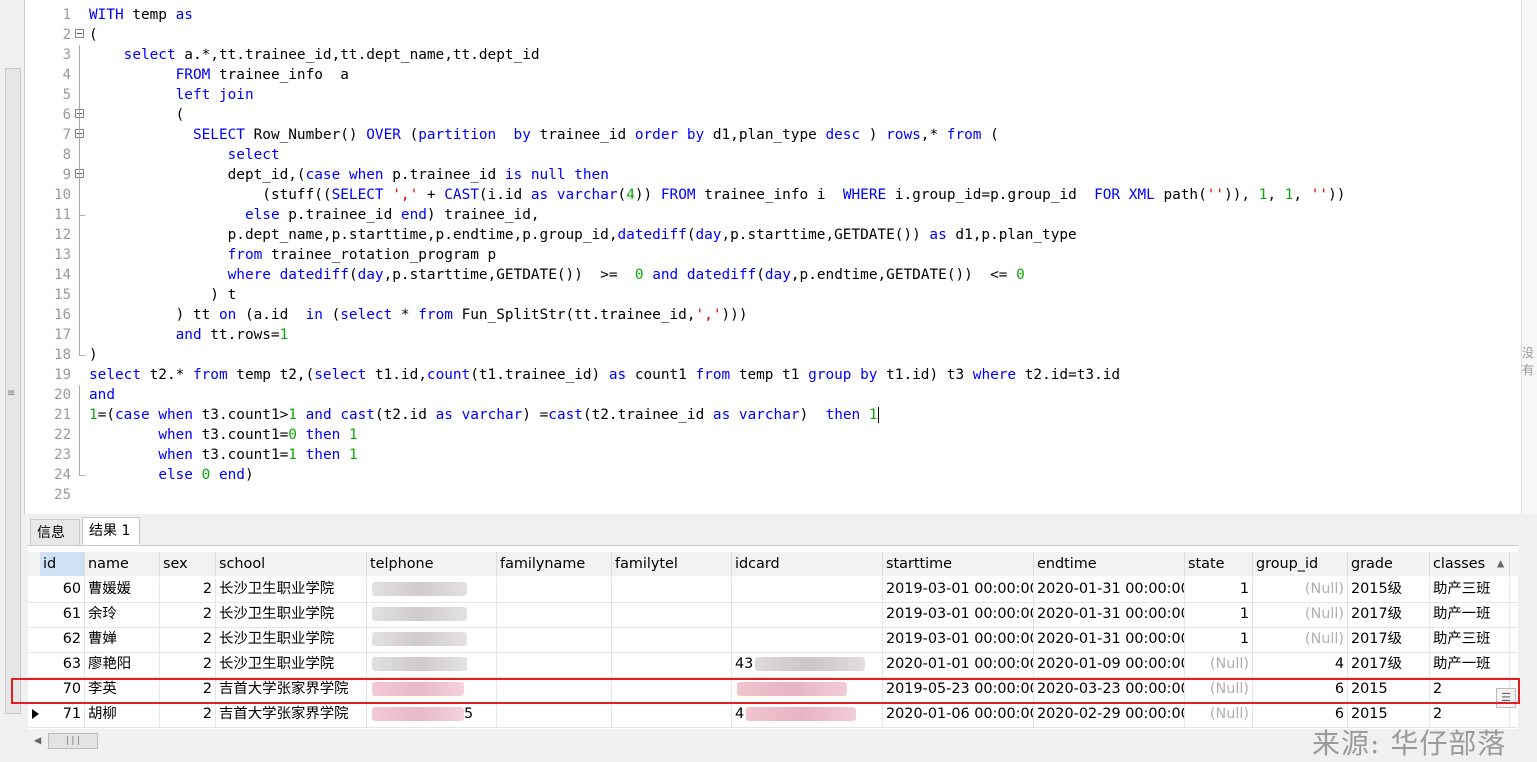 Image resolution: width=1537 pixels, height=762 pixels. What do you see at coordinates (122, 714) in the screenshot?
I see `cell-name: 胡柳` at bounding box center [122, 714].